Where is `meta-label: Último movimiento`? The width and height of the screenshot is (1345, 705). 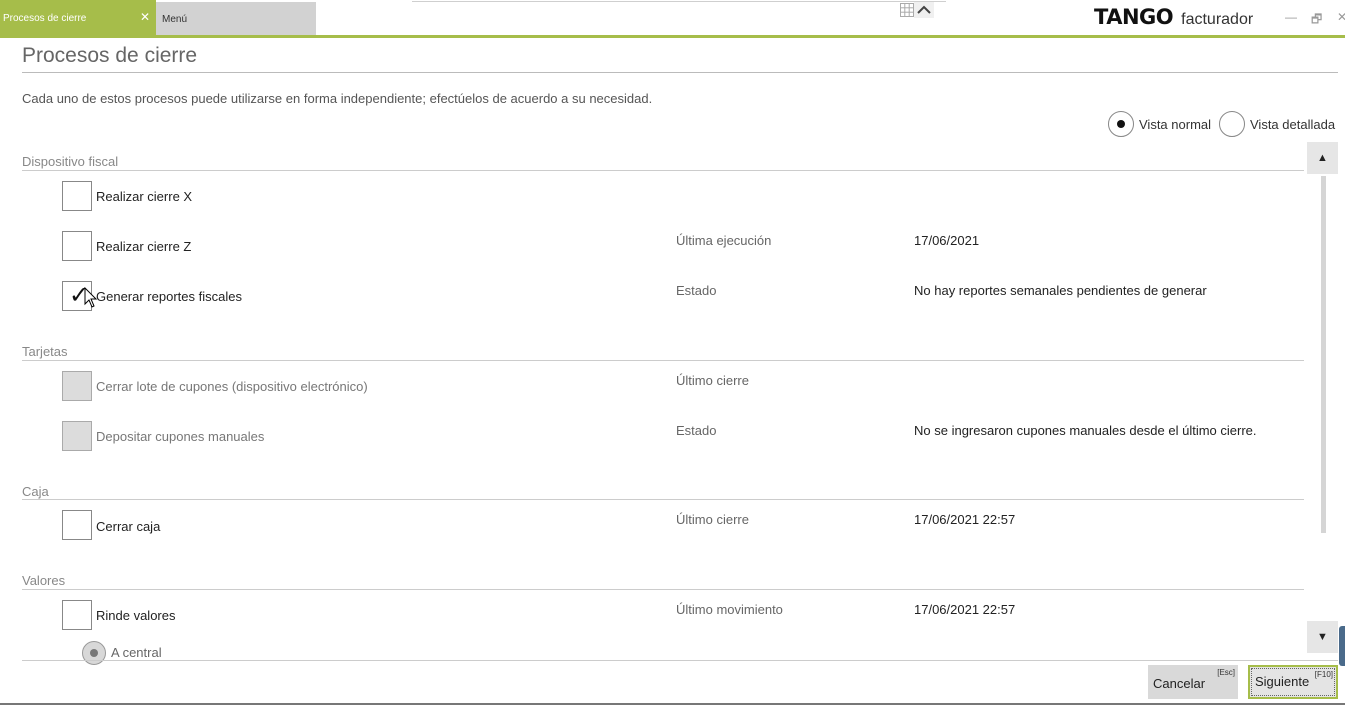
meta-label: Último movimiento is located at coordinates (729, 609).